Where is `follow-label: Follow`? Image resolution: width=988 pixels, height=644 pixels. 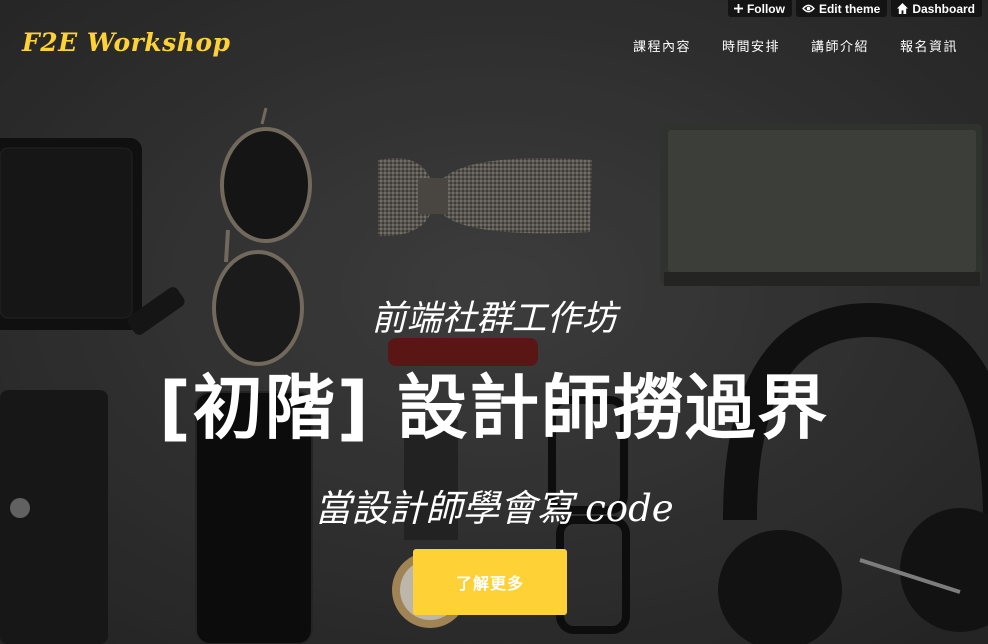
follow-label: Follow is located at coordinates (765, 8).